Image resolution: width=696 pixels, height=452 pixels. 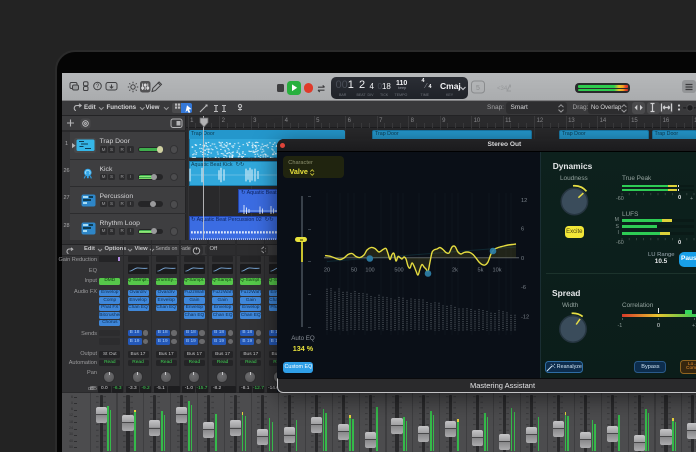 What do you see at coordinates (354, 271) in the screenshot?
I see `svg-text: 50` at bounding box center [354, 271].